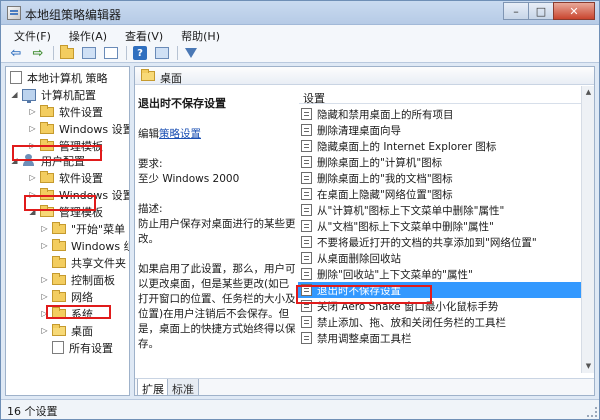 This screenshot has width=600, height=420. I want to click on filter-button, so click(191, 53).